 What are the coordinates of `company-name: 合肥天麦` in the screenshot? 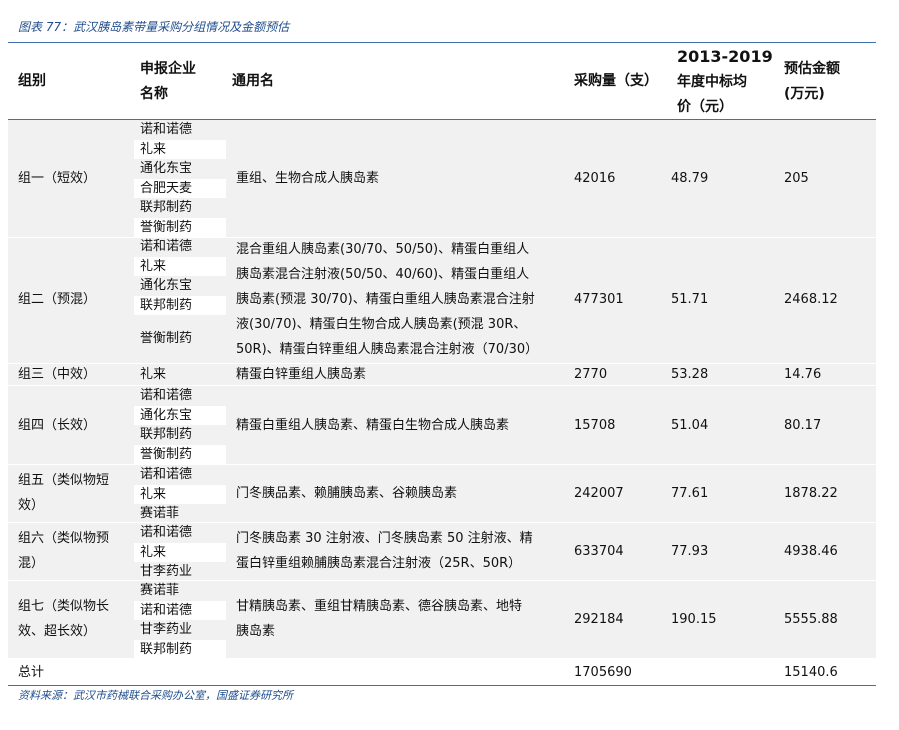 It's located at (180, 188).